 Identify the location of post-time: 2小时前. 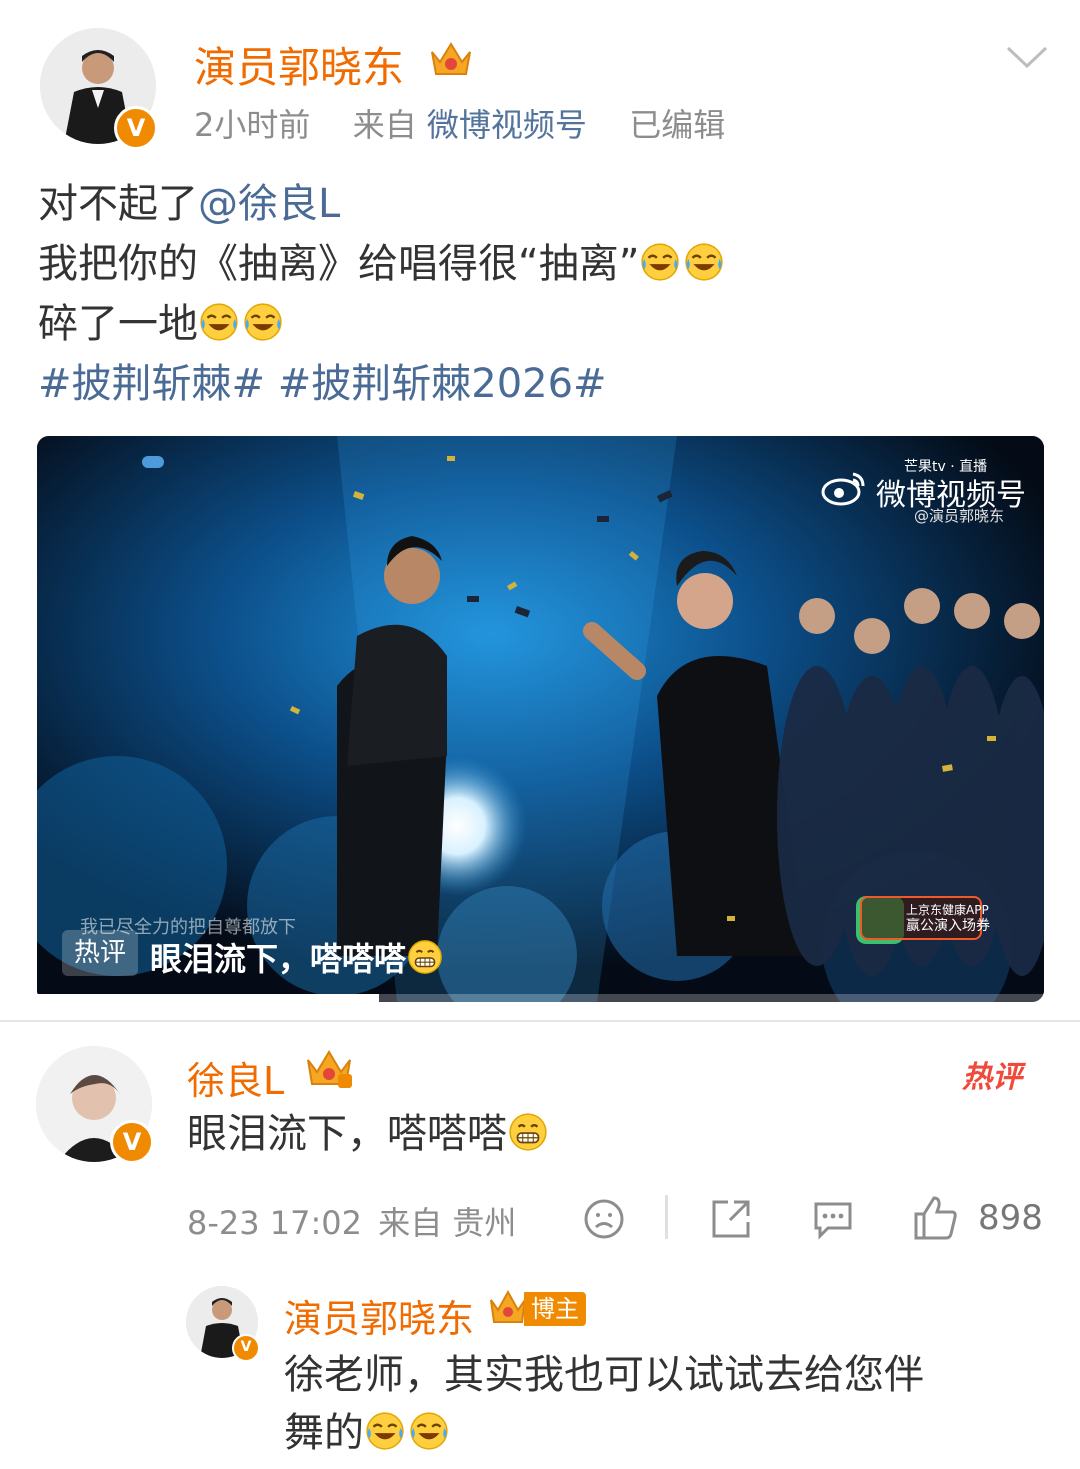
(252, 125).